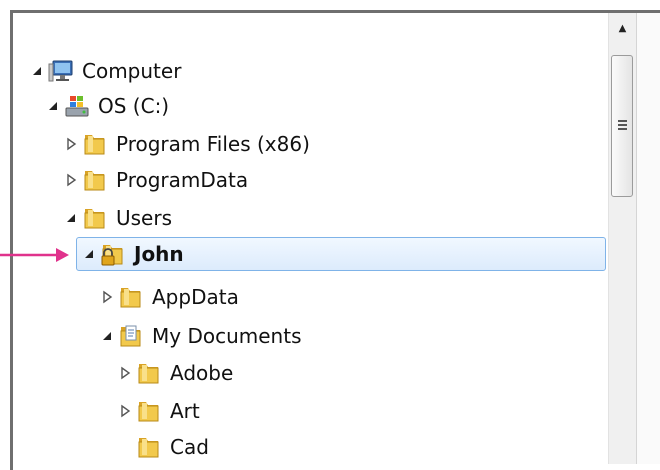  What do you see at coordinates (131, 336) in the screenshot?
I see `documents-folder-icon` at bounding box center [131, 336].